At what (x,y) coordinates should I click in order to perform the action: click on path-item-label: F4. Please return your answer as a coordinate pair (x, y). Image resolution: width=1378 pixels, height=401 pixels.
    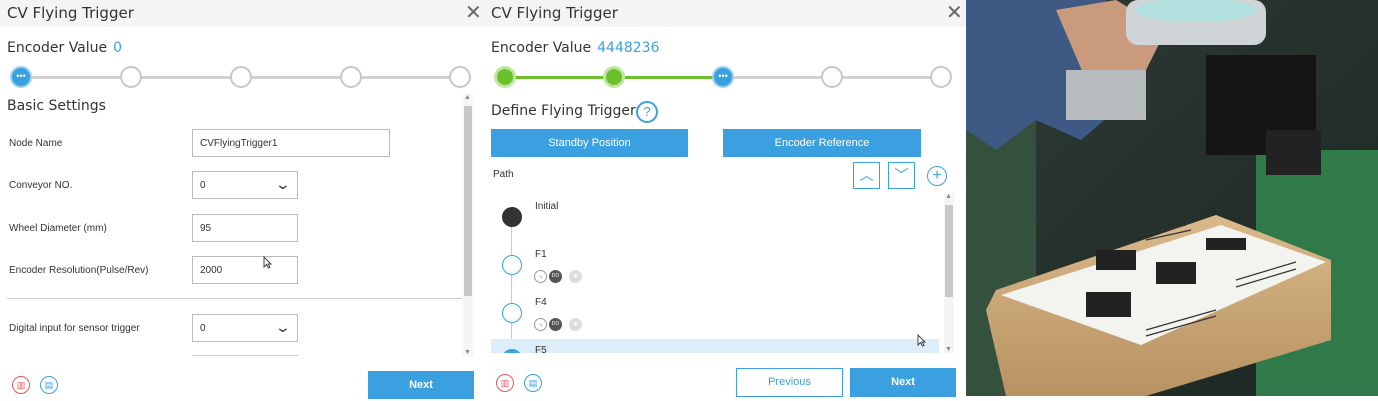
    Looking at the image, I should click on (541, 302).